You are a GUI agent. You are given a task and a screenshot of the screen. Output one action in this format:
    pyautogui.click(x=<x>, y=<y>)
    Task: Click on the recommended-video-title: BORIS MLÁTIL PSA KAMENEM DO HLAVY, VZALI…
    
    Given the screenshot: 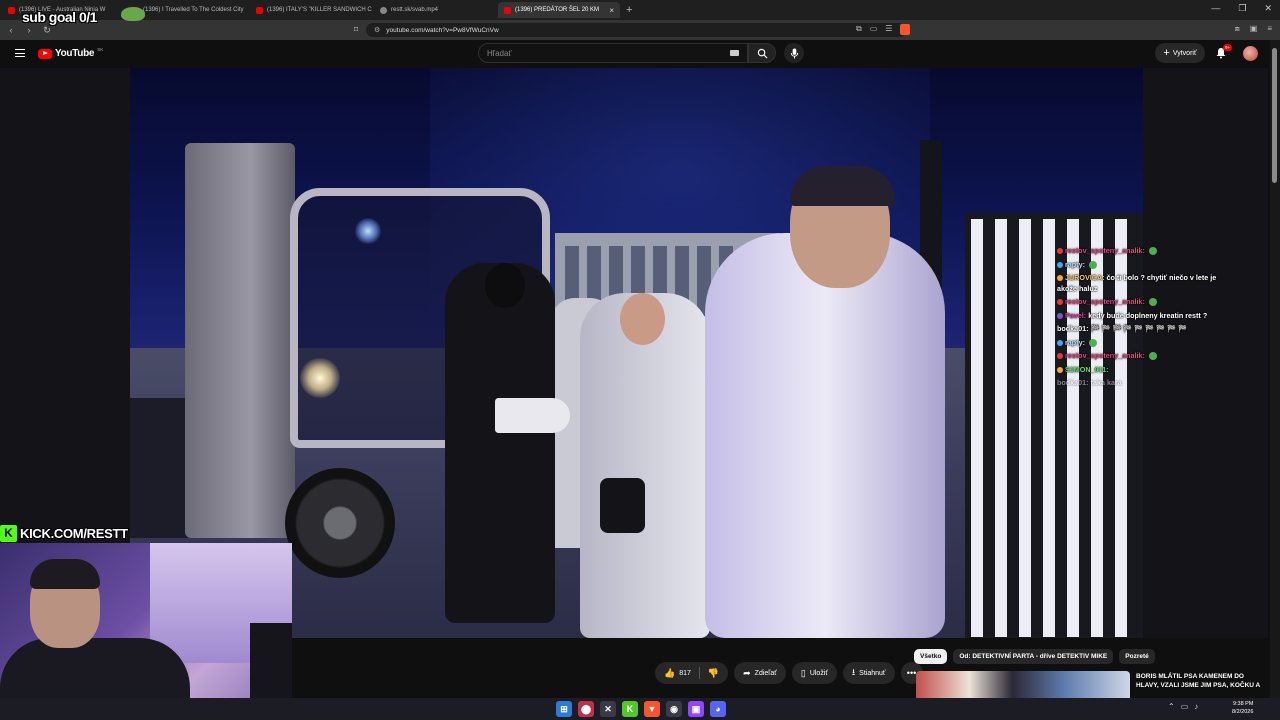 What is the action you would take?
    pyautogui.click(x=1201, y=681)
    